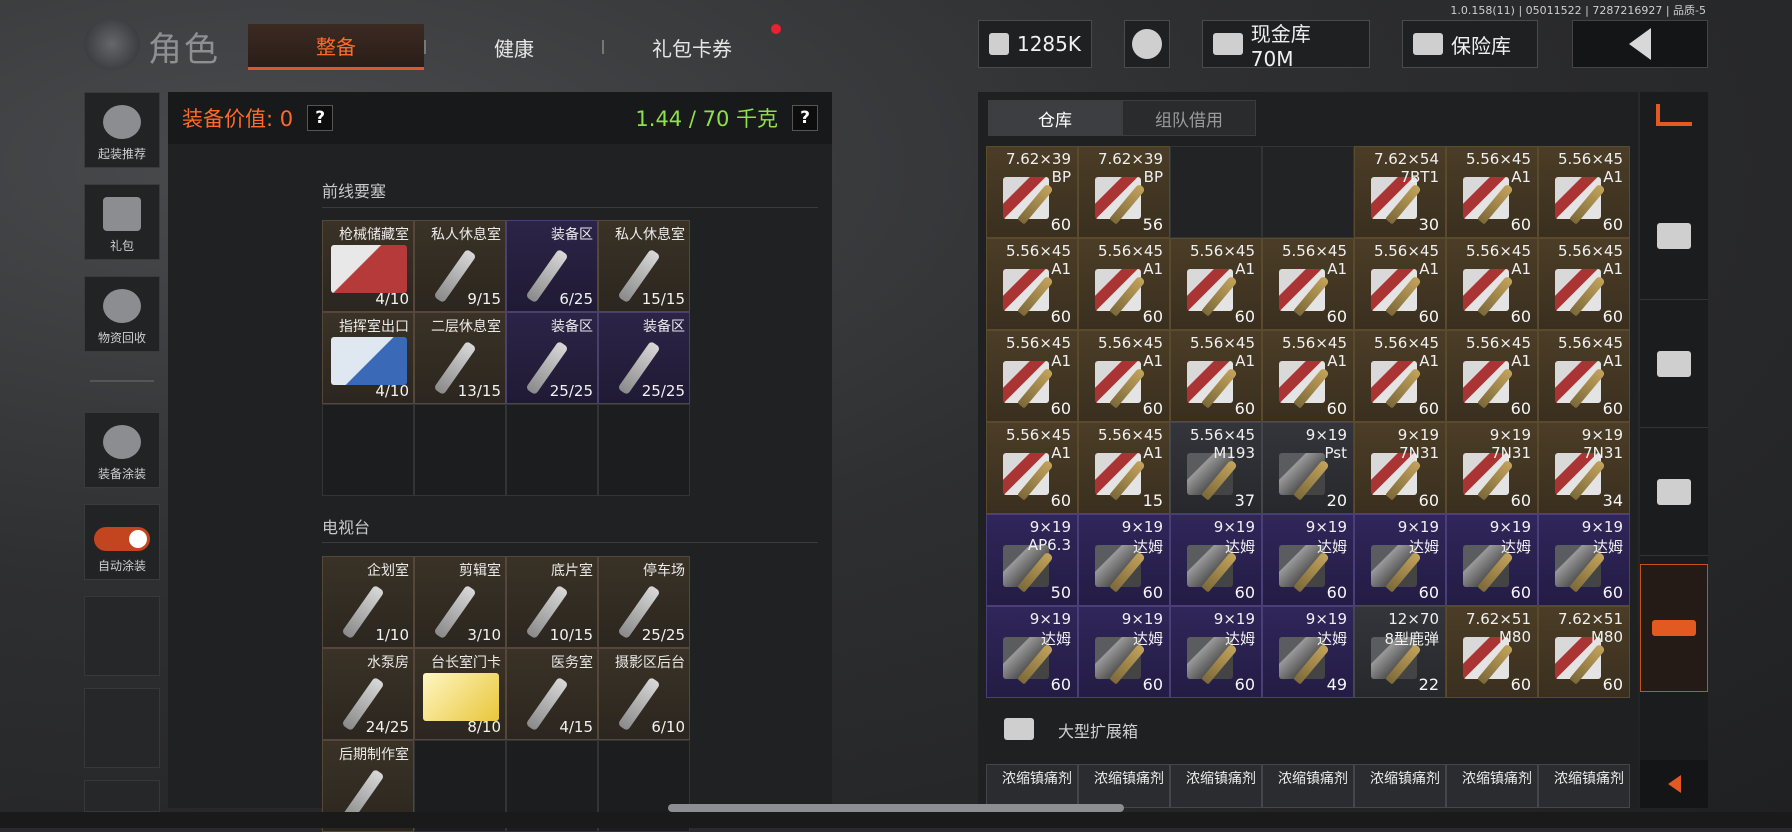 This screenshot has width=1792, height=832. What do you see at coordinates (552, 266) in the screenshot?
I see `key-item: 装备区 6/25` at bounding box center [552, 266].